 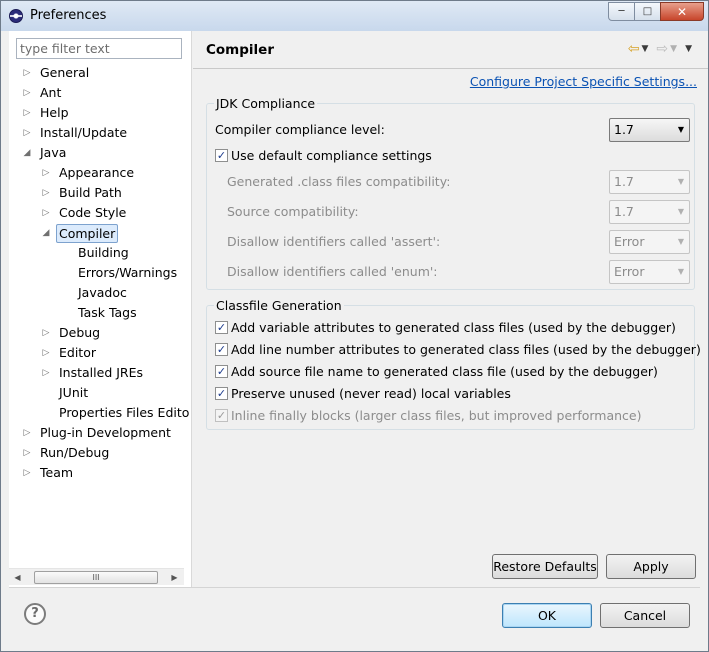 I want to click on scrollbar-thumb: III, so click(x=96, y=577).